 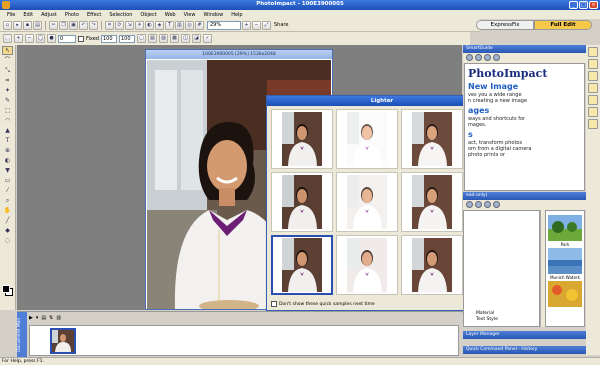 What do you see at coordinates (17, 25) in the screenshot?
I see `open-icon: ▸` at bounding box center [17, 25].